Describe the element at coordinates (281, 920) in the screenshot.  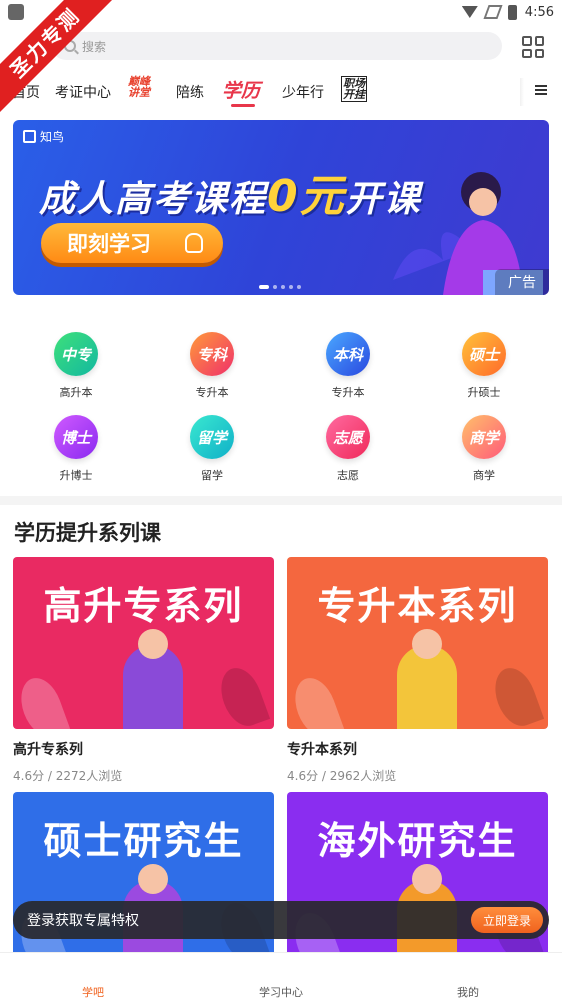
I see `login-prompt: 登录获取专属特权 立即登录` at that location.